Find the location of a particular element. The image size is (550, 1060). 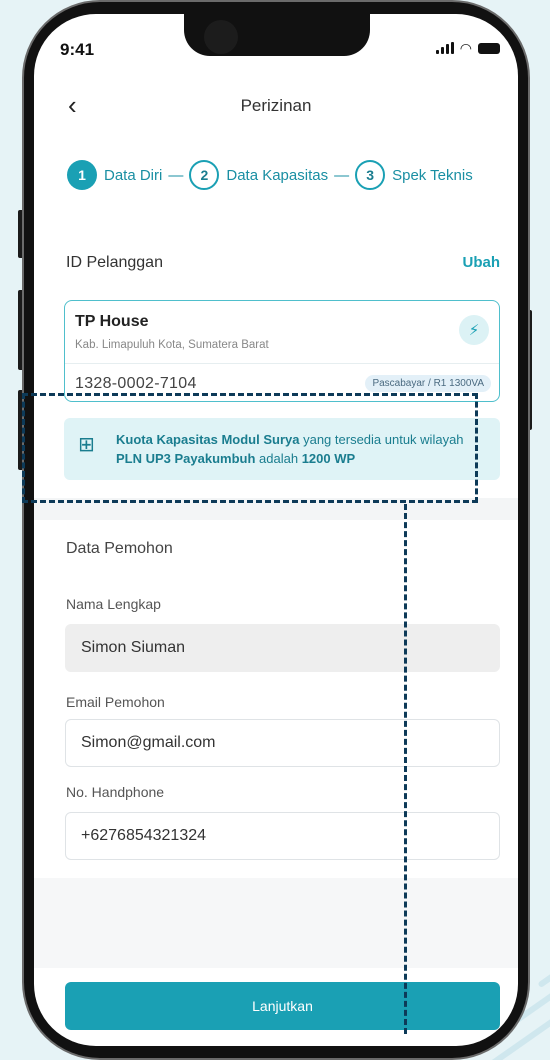

edit-customer-link: Ubah is located at coordinates (482, 262).